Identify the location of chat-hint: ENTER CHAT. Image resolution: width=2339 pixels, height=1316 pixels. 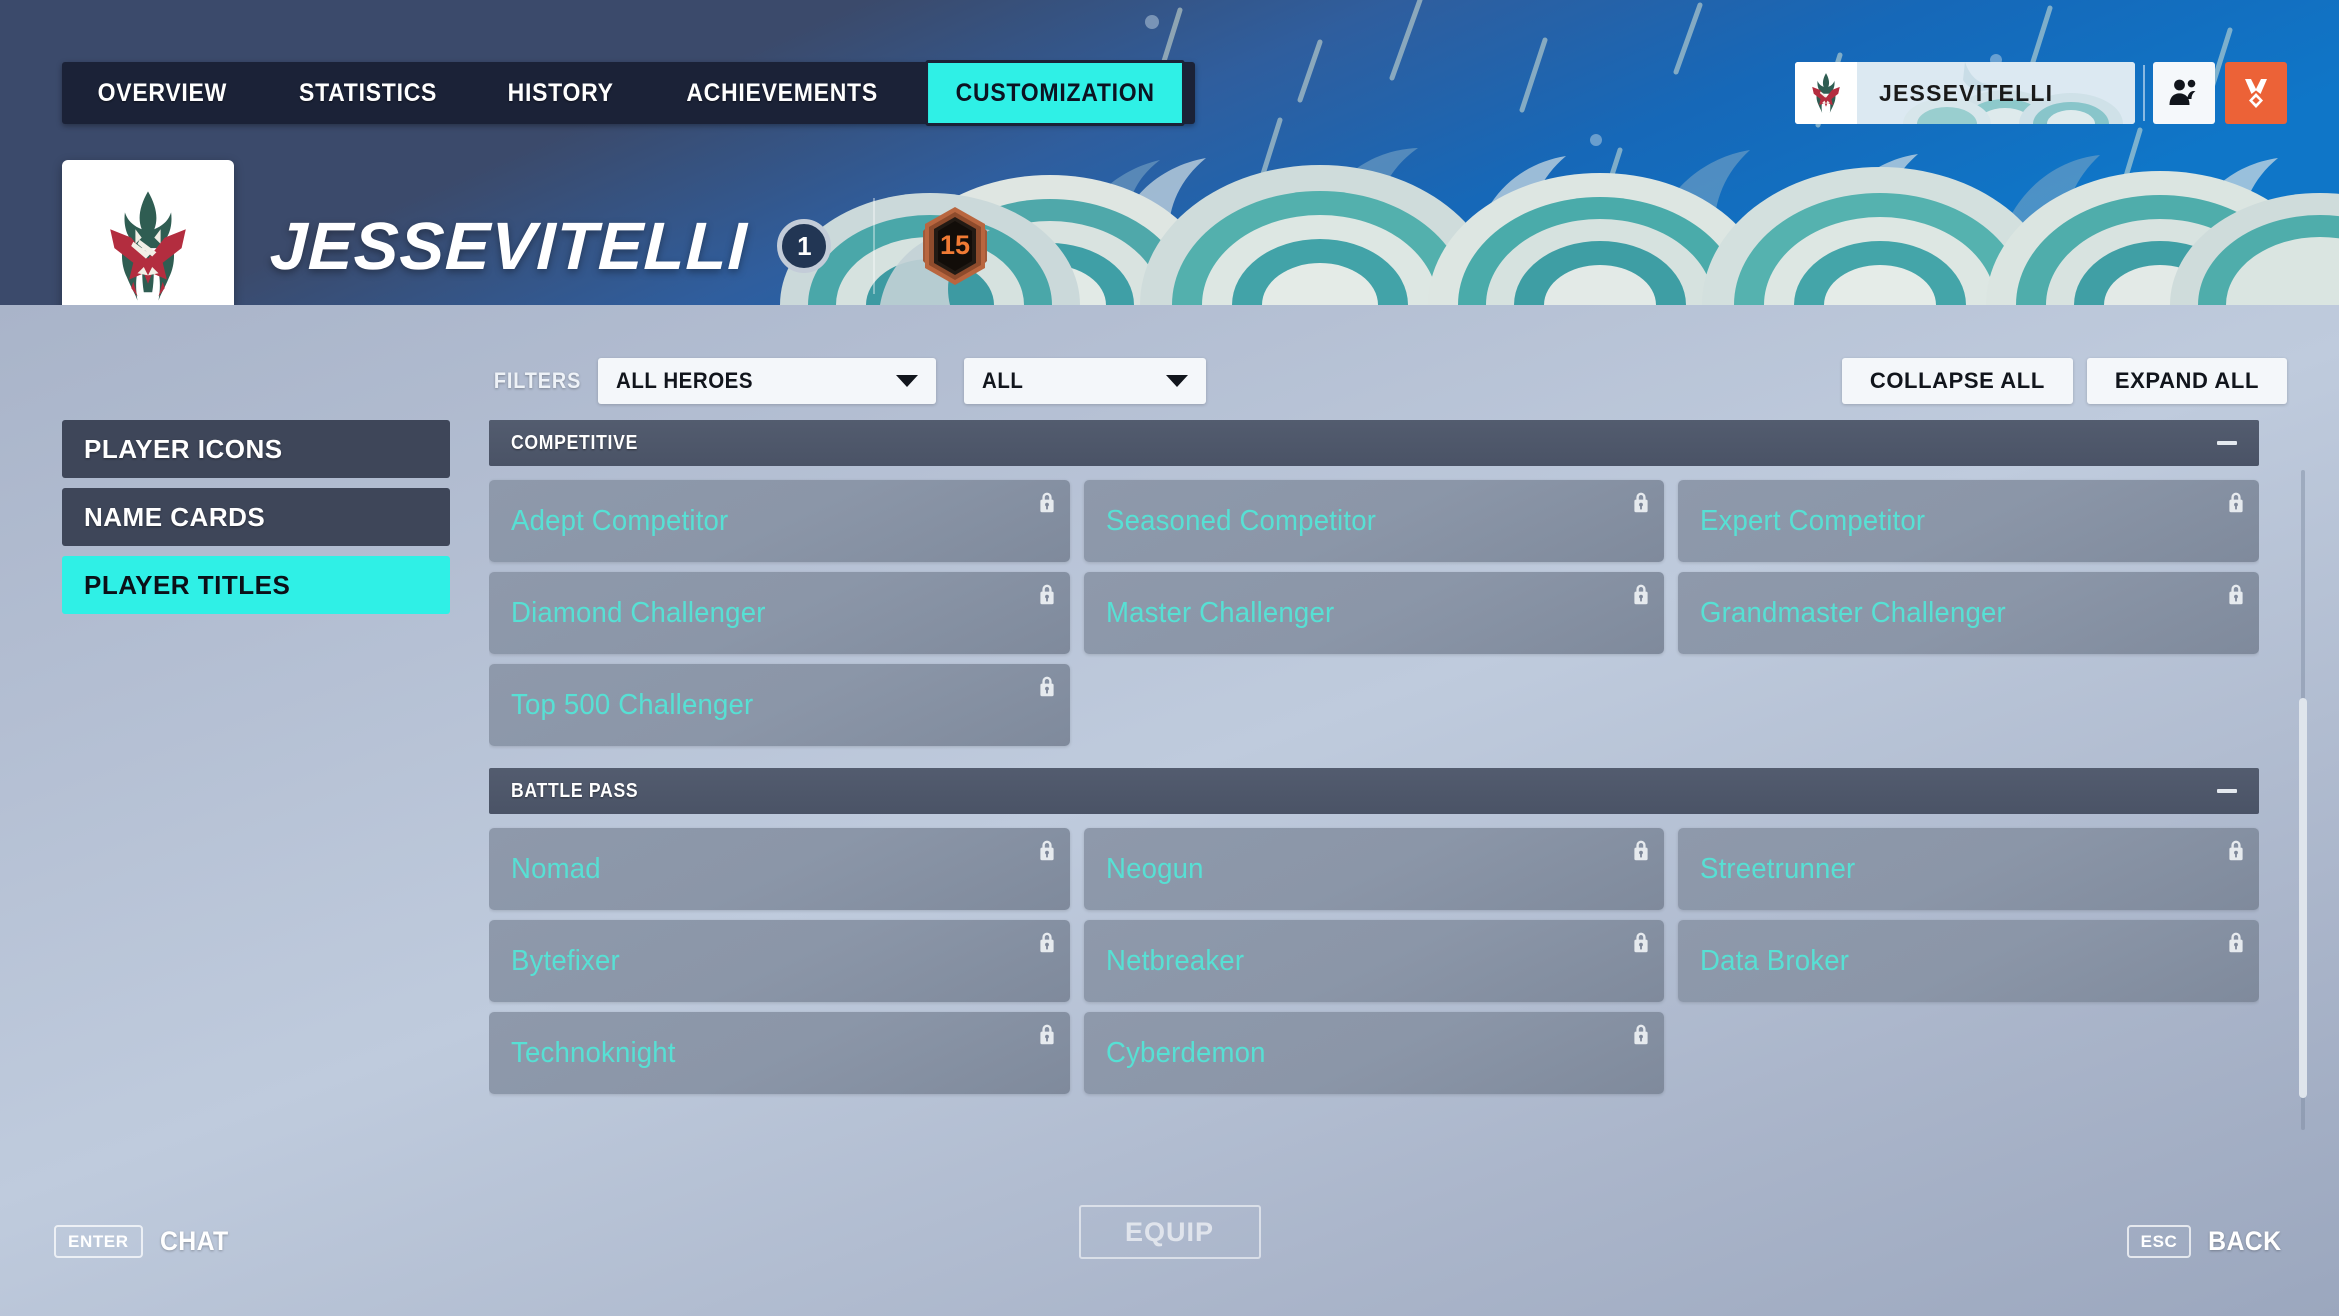
(142, 1241).